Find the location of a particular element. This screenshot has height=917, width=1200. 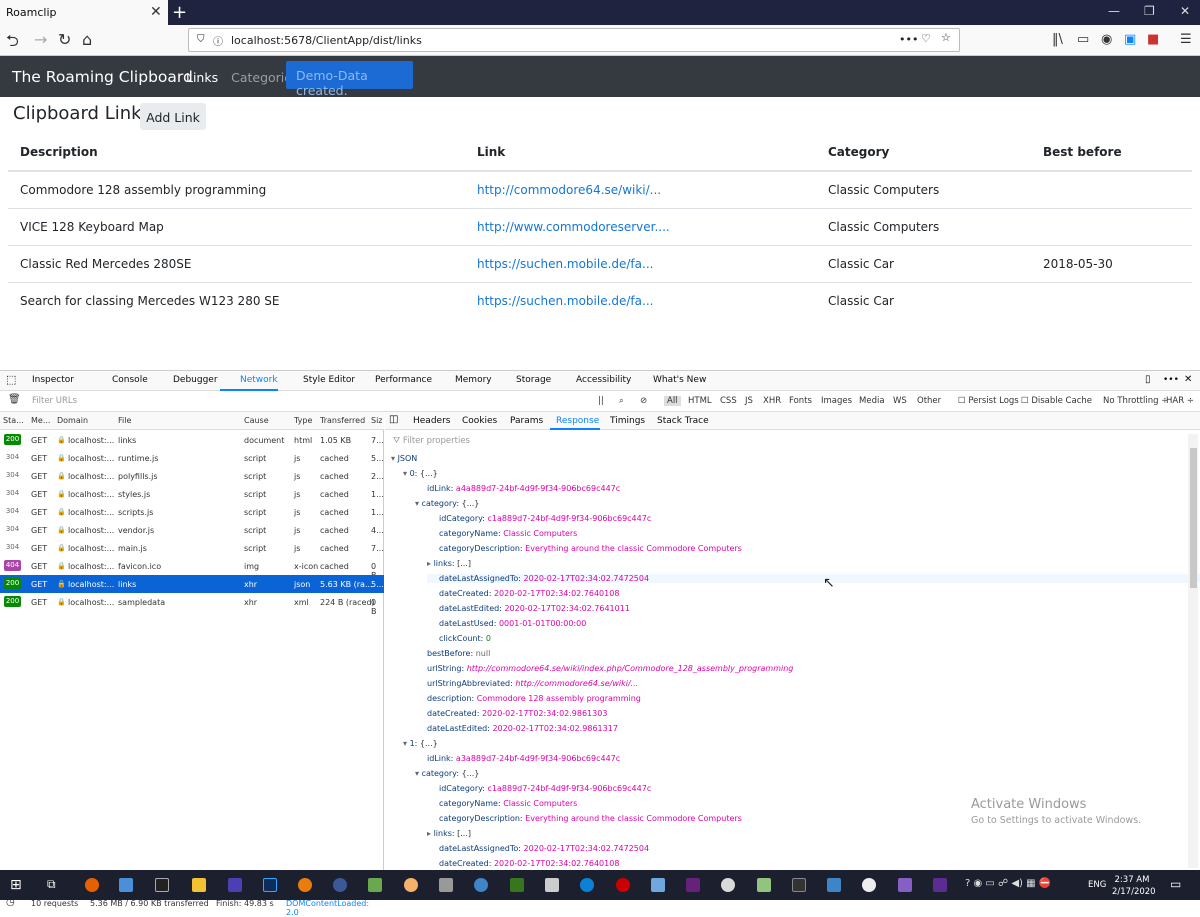

col-transferred: Transferred is located at coordinates (342, 420).